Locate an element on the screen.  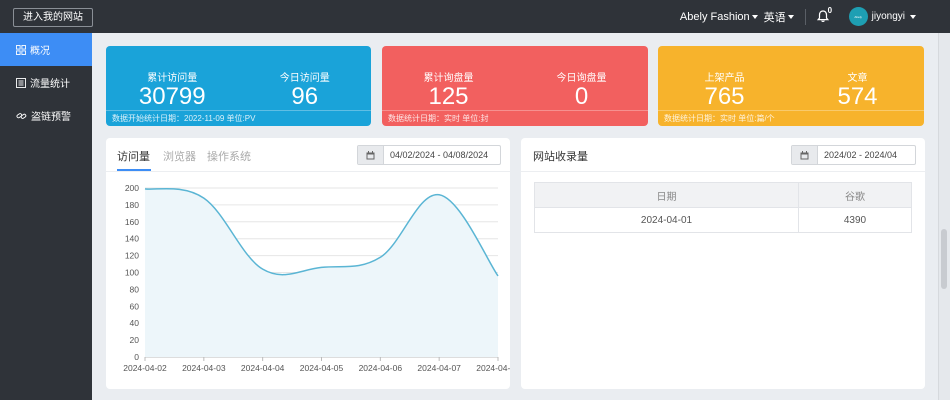
avatar: Abely is located at coordinates (858, 16).